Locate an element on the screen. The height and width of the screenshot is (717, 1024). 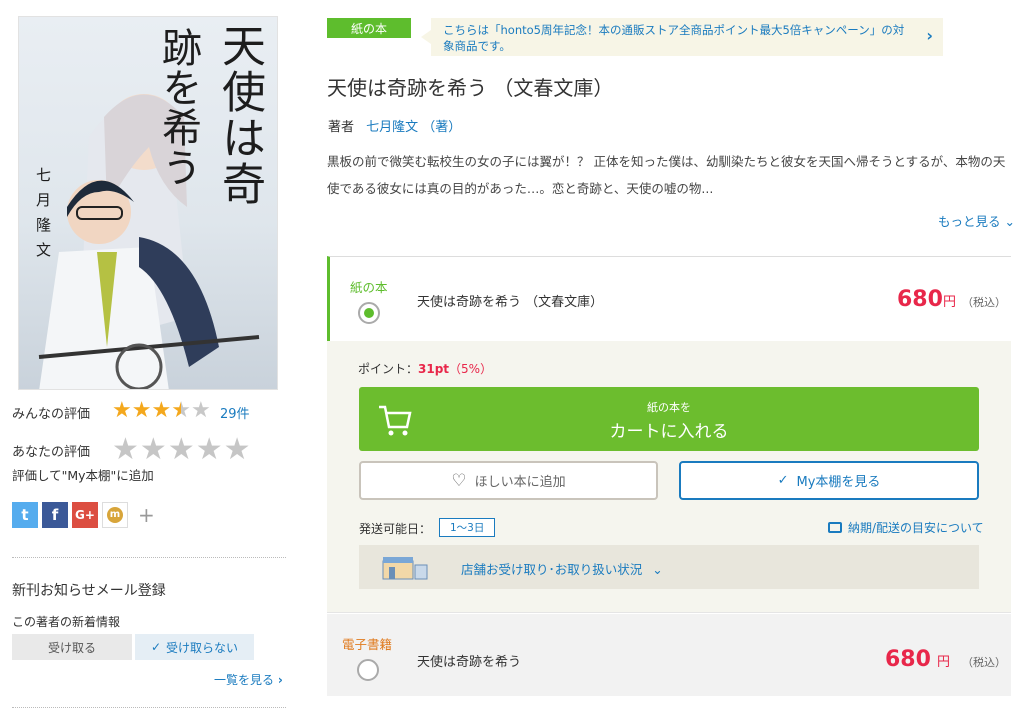
my-shelf-label: My本棚を見る is located at coordinates (838, 482).